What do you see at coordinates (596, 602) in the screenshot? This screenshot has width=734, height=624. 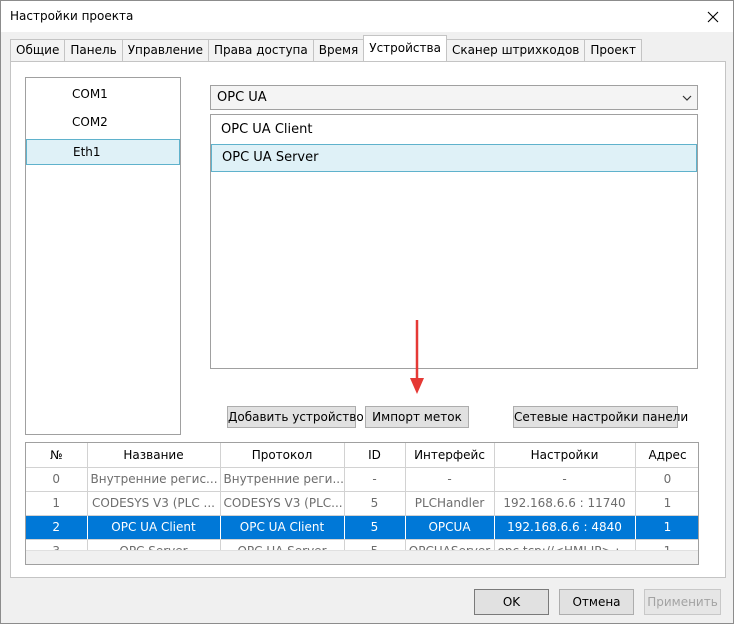 I see `cancel-button: Отмена` at bounding box center [596, 602].